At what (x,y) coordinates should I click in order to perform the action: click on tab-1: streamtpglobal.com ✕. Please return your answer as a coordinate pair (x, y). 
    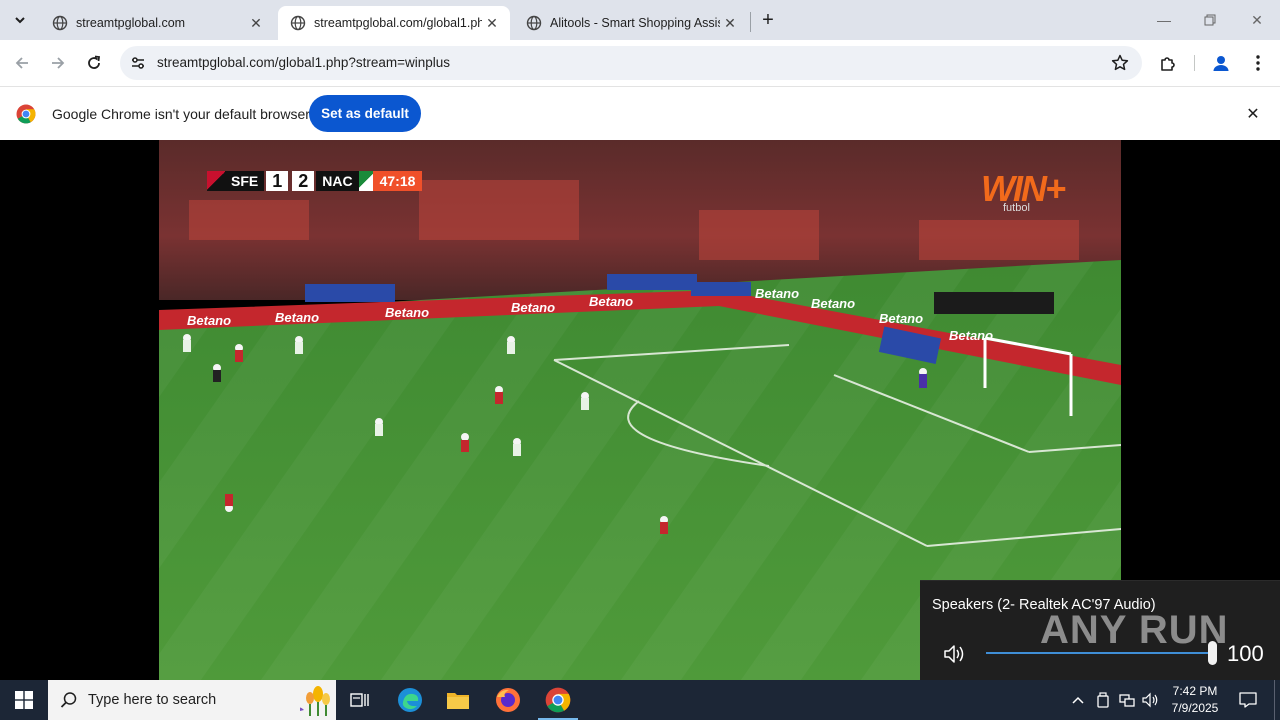
    Looking at the image, I should click on (157, 23).